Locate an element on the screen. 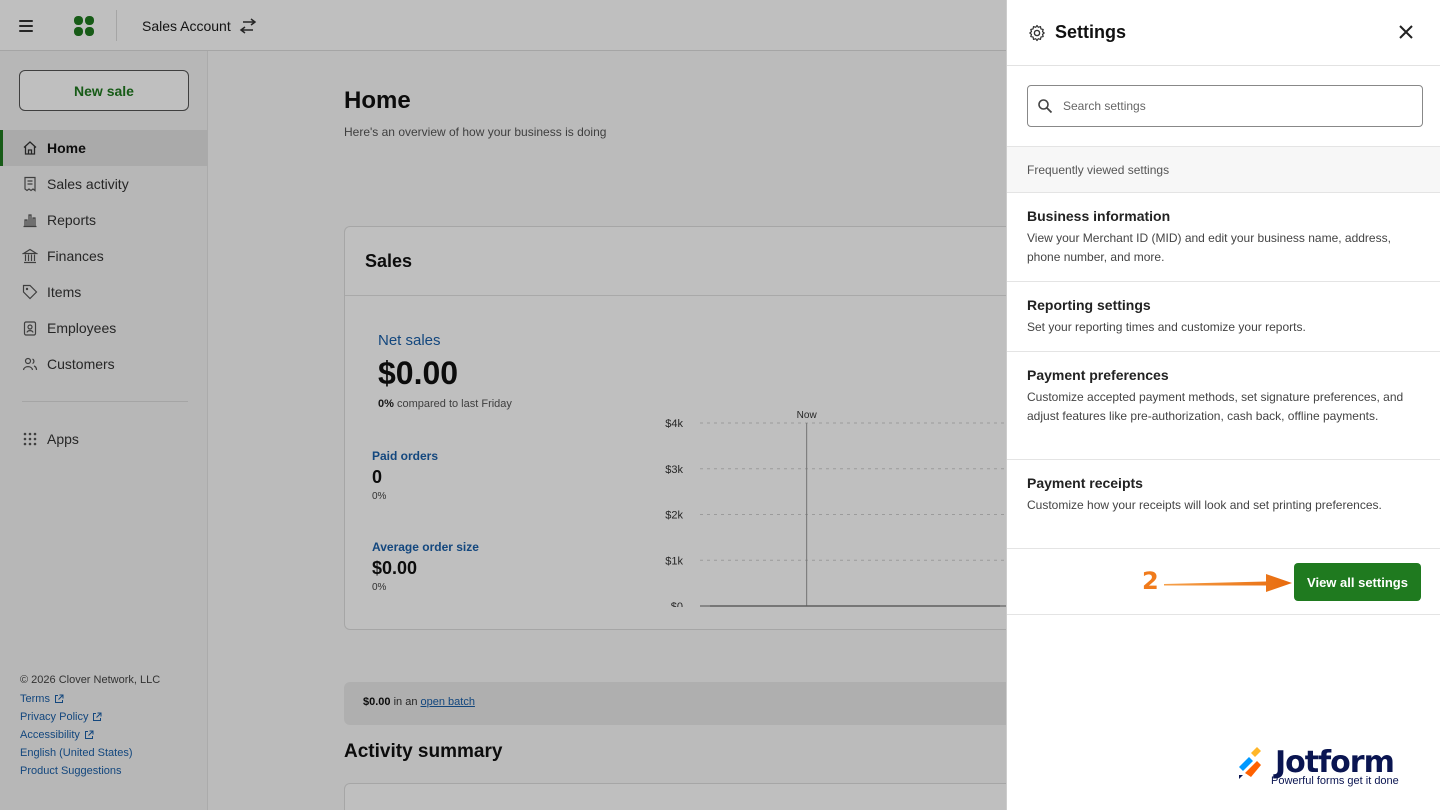  frequently-viewed-header: Frequently viewed settings is located at coordinates (1223, 169).